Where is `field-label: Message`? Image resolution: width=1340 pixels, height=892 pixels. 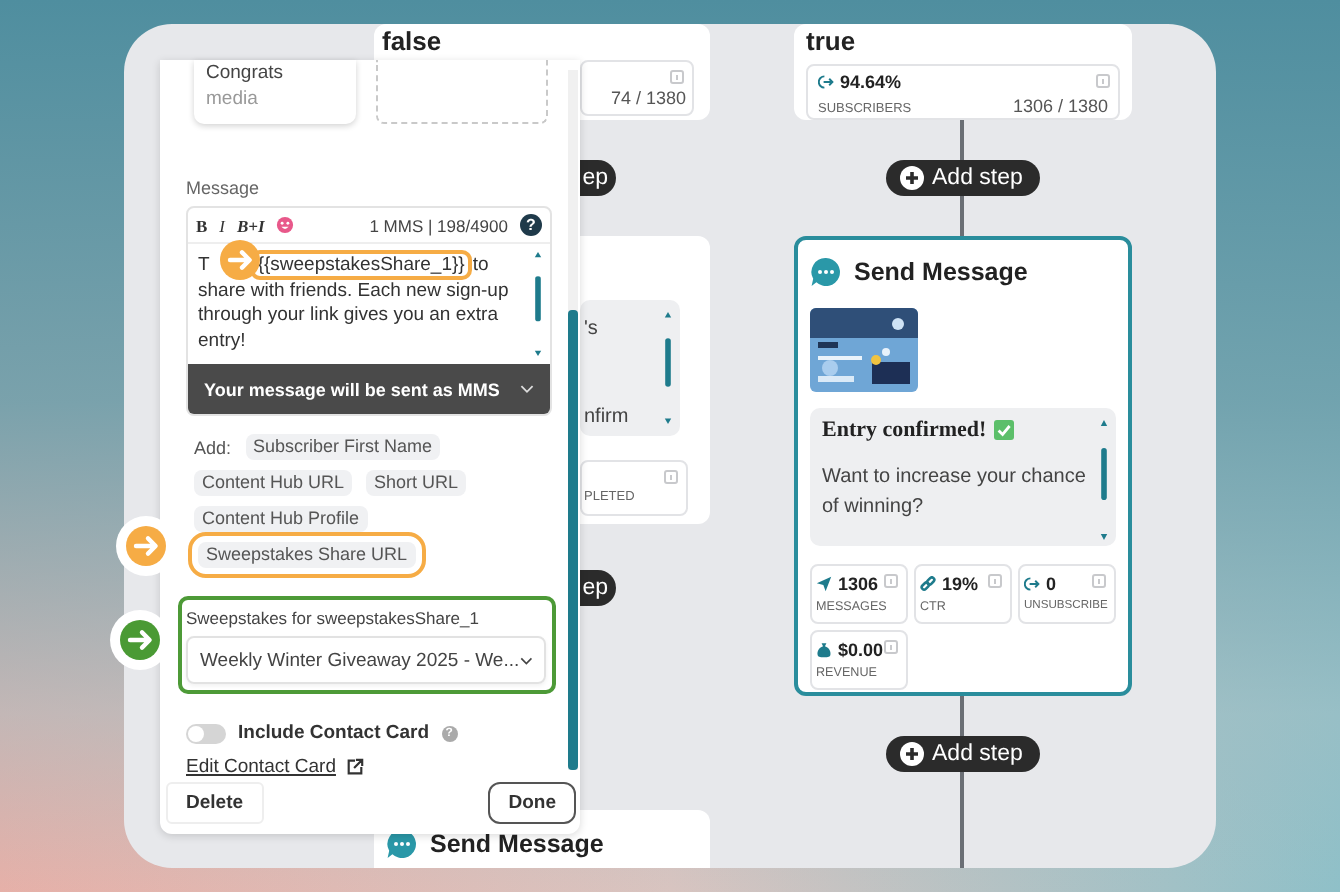 field-label: Message is located at coordinates (224, 188).